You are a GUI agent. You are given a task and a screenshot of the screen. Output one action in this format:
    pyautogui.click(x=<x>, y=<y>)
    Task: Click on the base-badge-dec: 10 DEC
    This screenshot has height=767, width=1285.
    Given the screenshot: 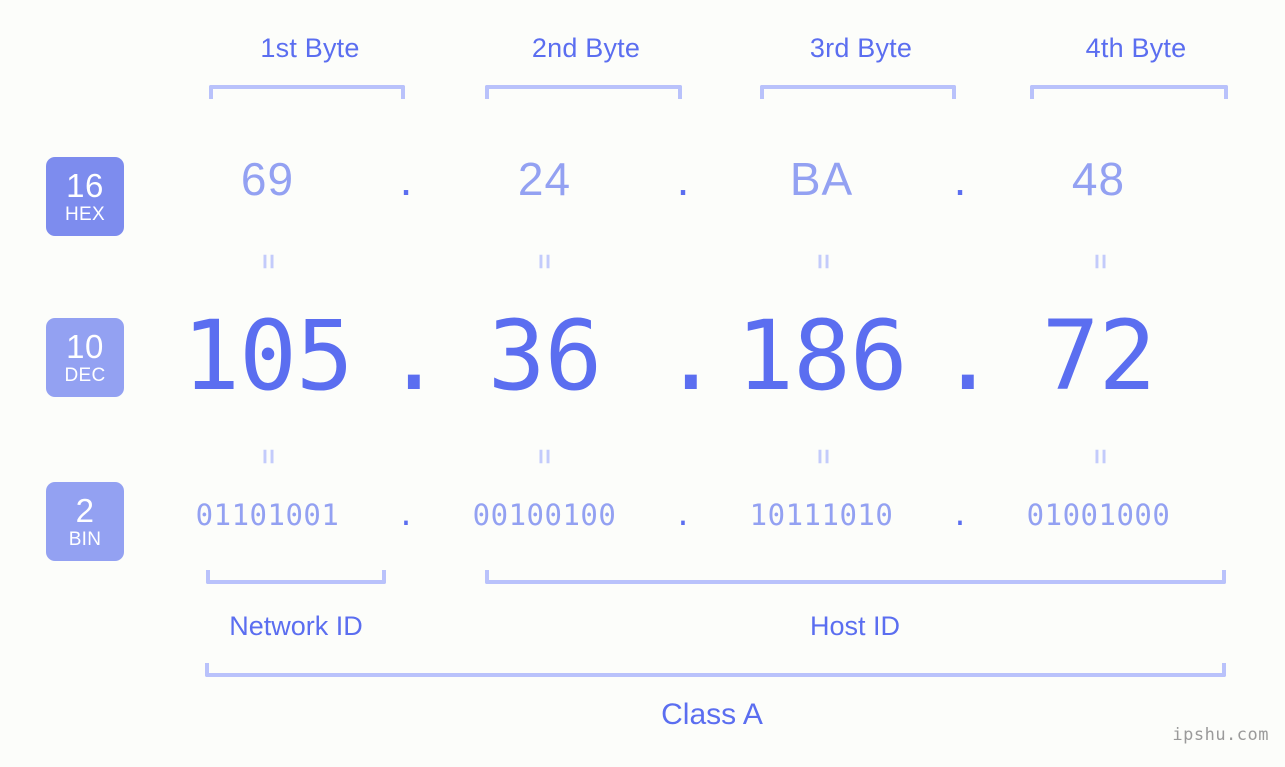 What is the action you would take?
    pyautogui.click(x=85, y=357)
    